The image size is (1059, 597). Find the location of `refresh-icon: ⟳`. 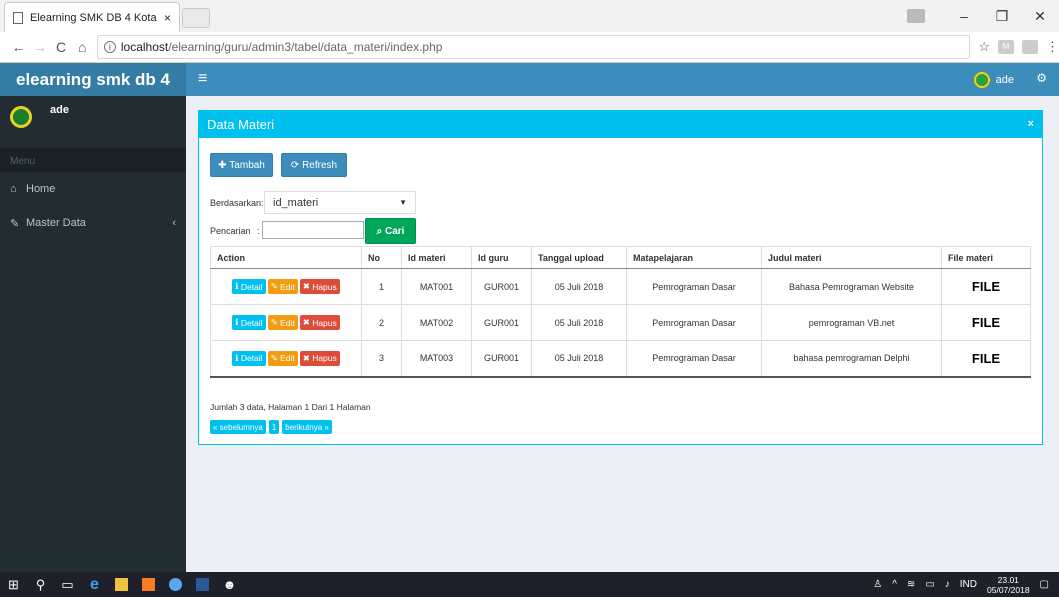

refresh-icon: ⟳ is located at coordinates (296, 165).